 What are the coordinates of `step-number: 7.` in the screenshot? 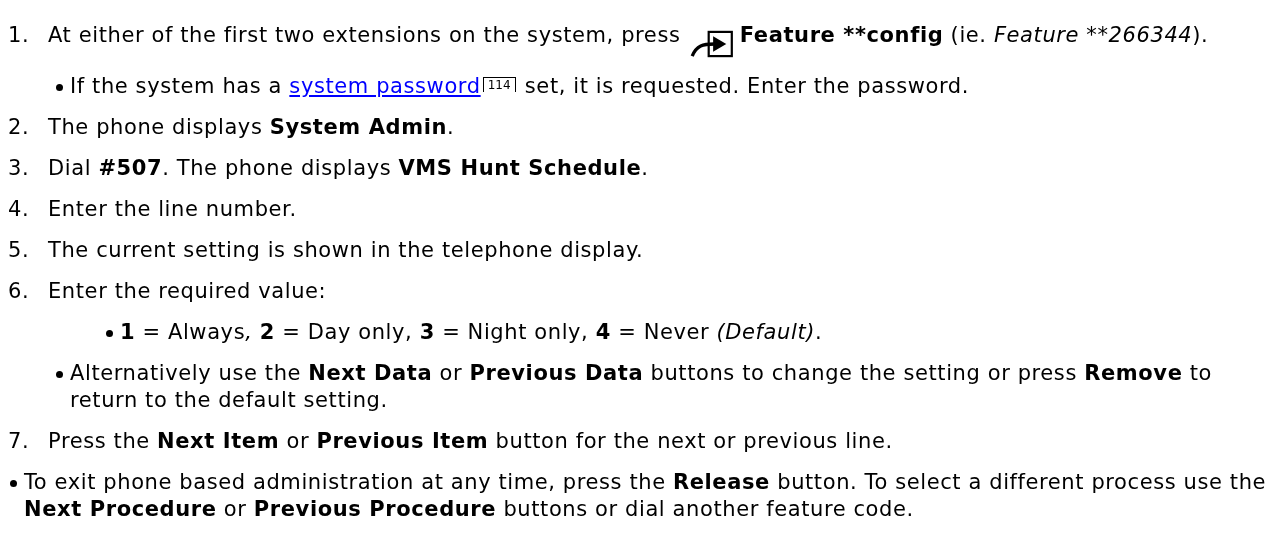 It's located at (19, 441).